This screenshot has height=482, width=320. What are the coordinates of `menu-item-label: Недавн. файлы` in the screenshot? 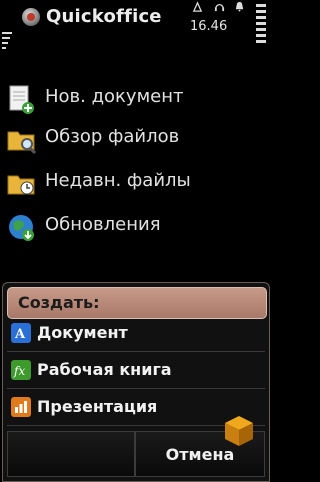 It's located at (118, 180).